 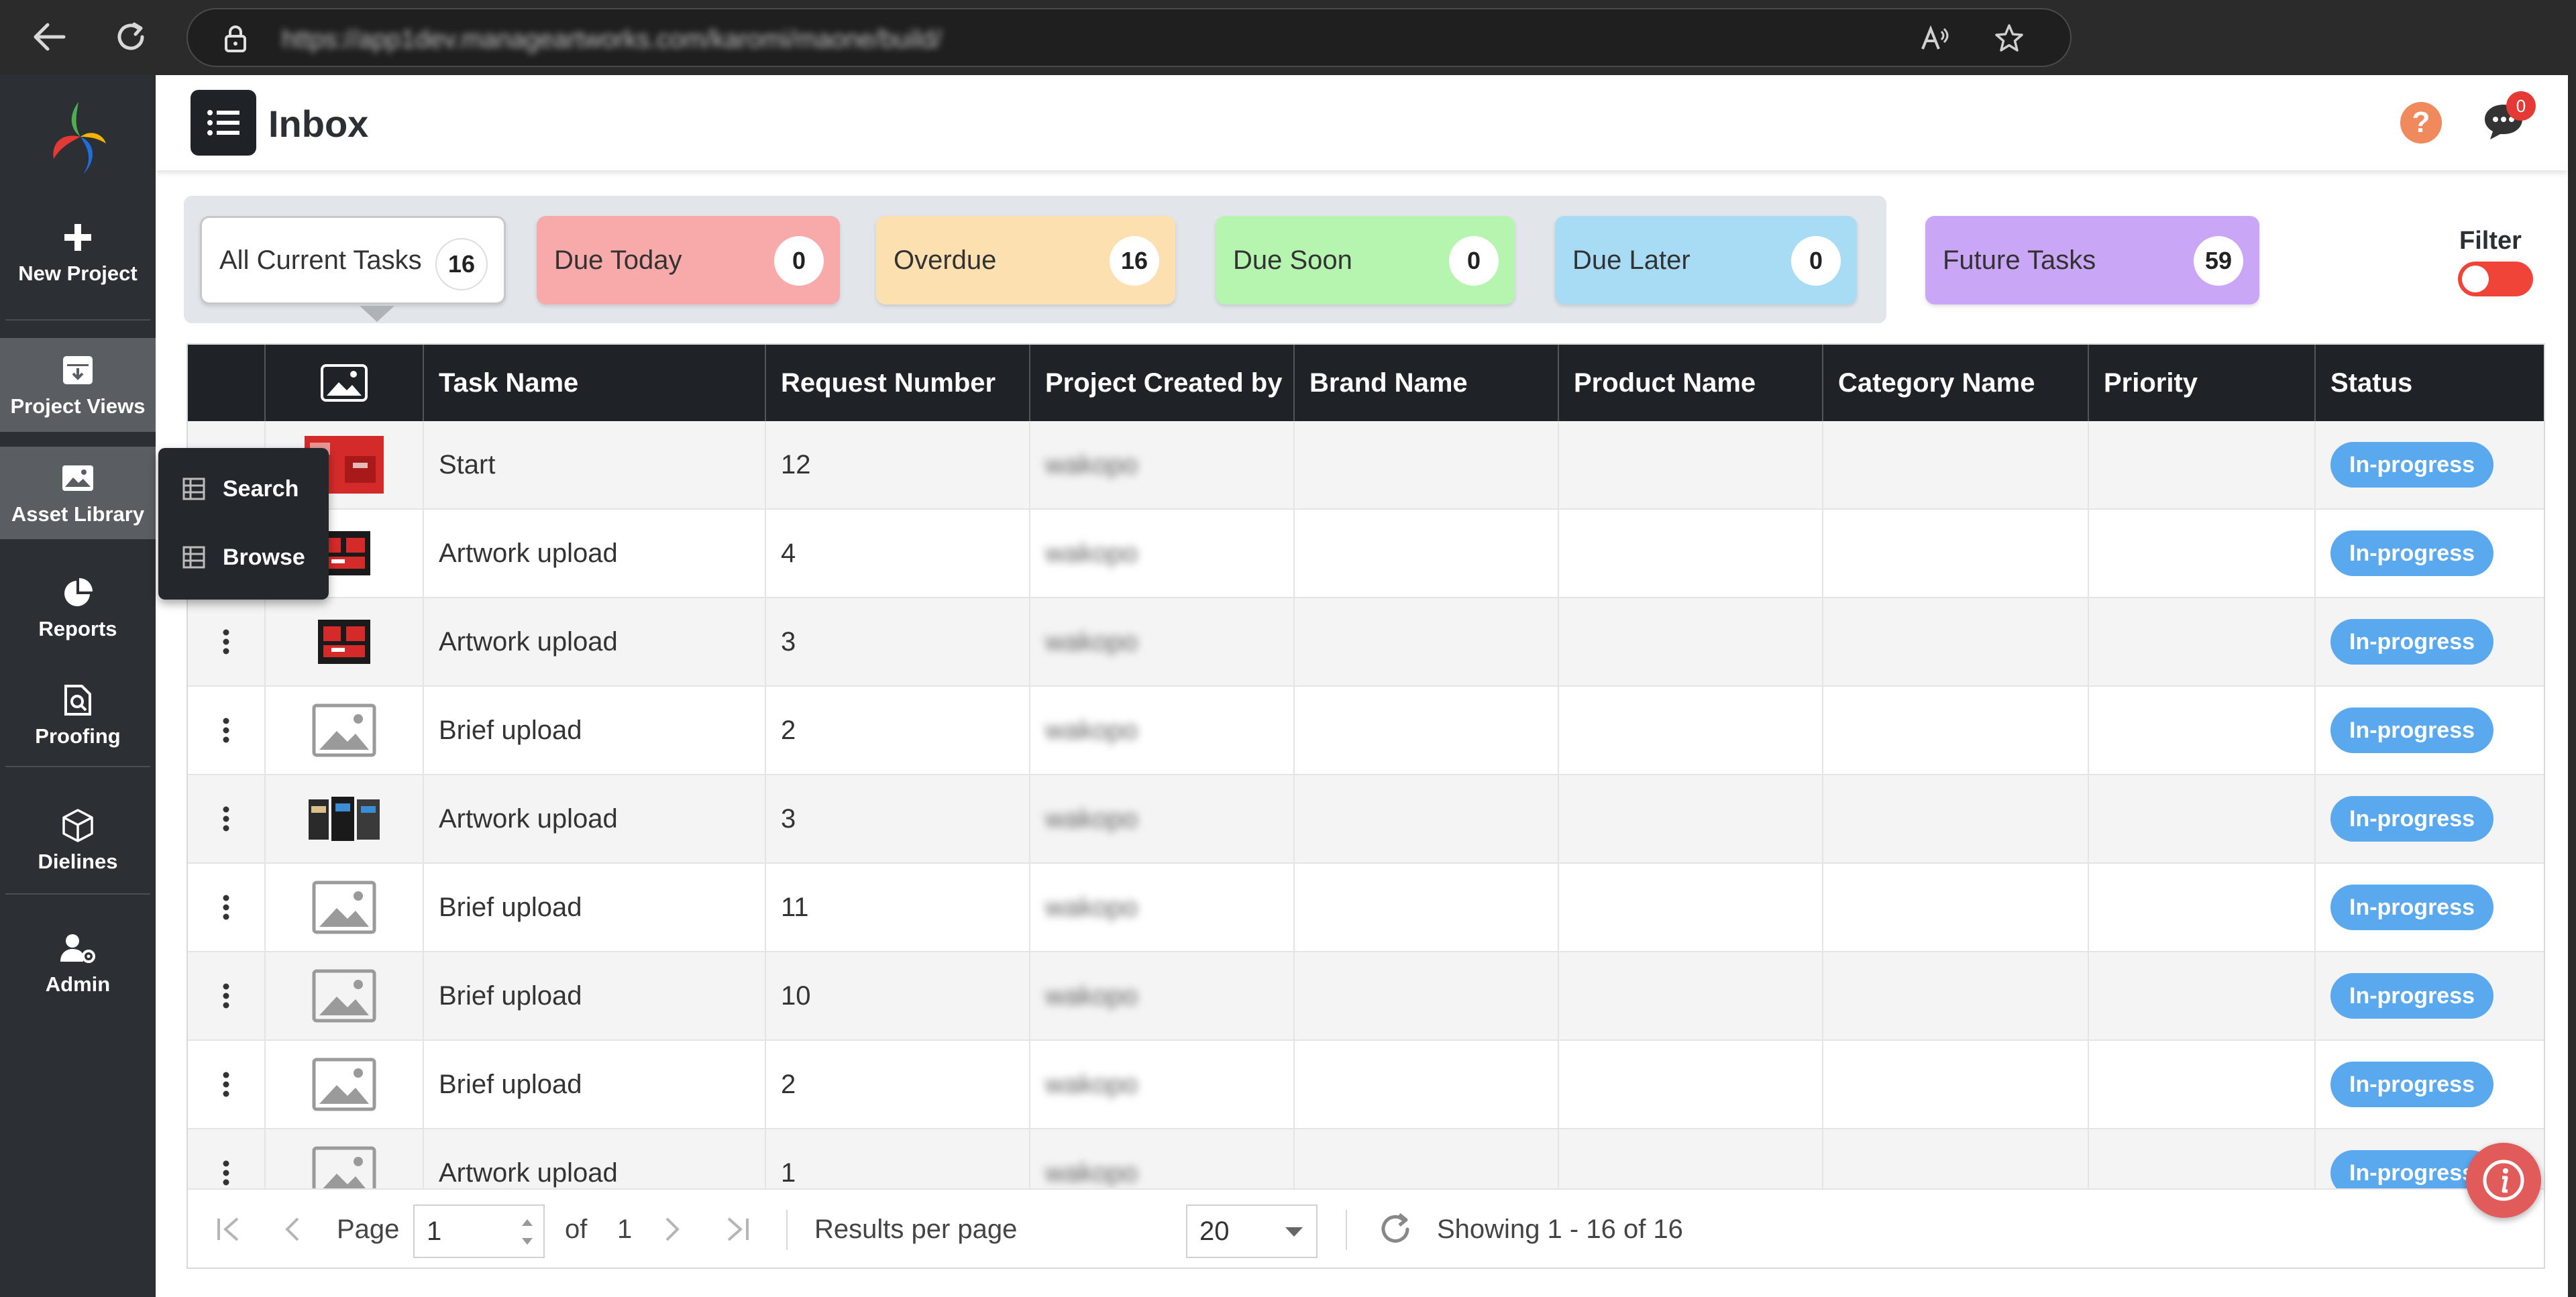 I want to click on sidebar-item-reports: Reports, so click(x=78, y=608).